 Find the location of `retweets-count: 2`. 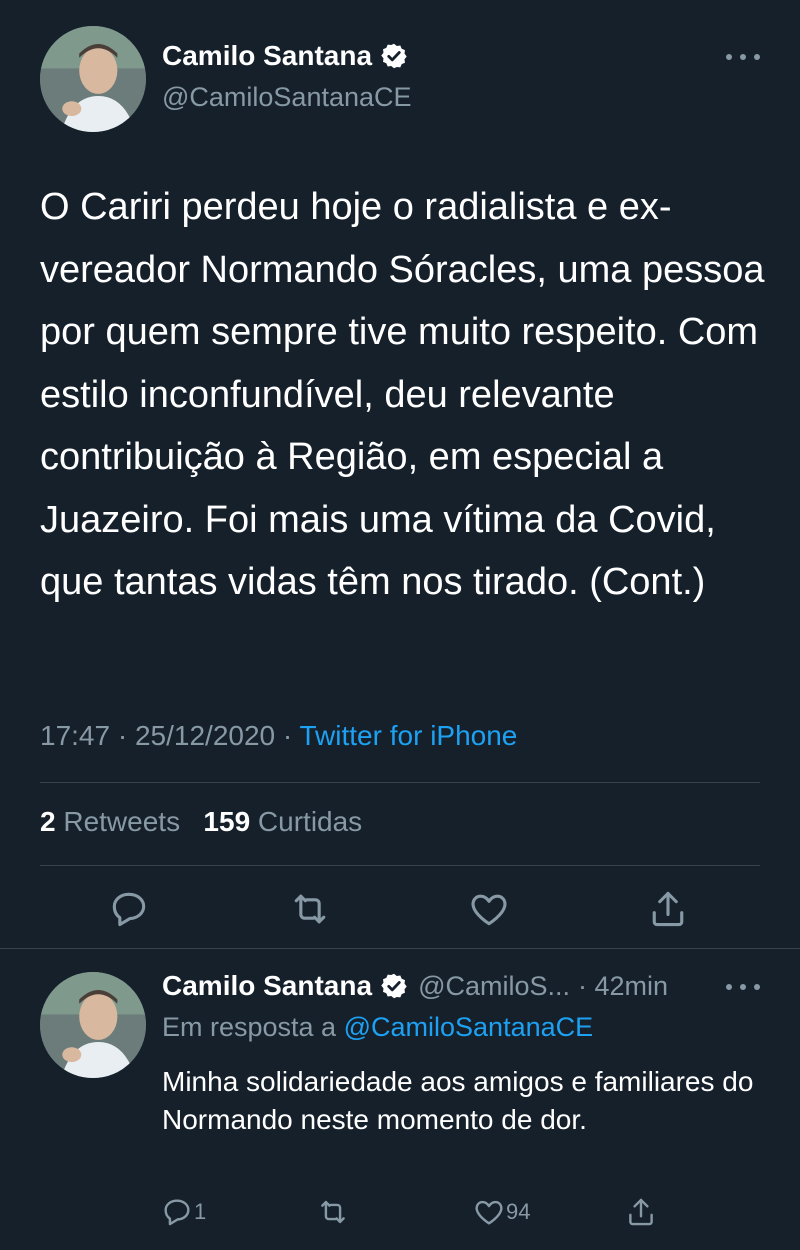

retweets-count: 2 is located at coordinates (48, 821).